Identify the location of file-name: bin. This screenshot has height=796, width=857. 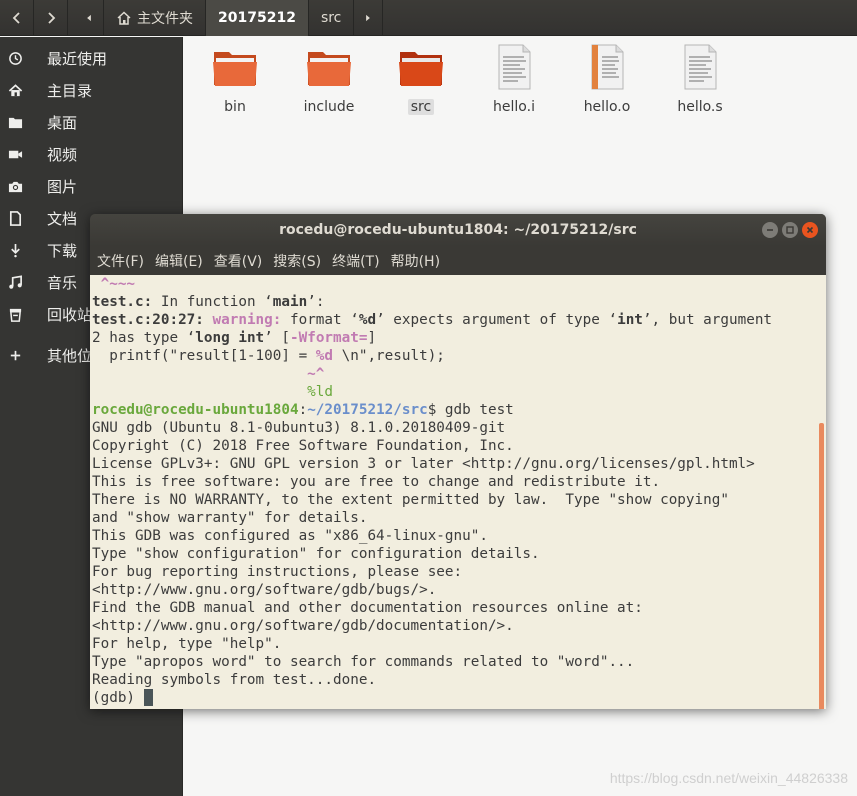
(235, 107).